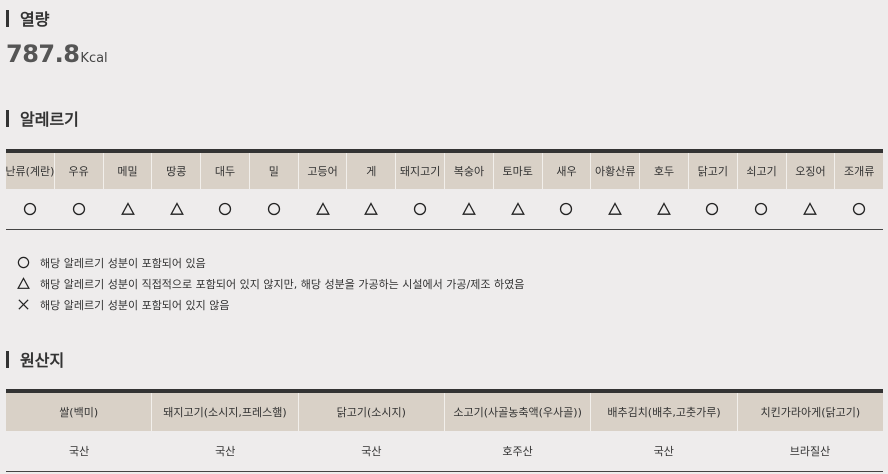 The height and width of the screenshot is (474, 888). What do you see at coordinates (810, 412) in the screenshot?
I see `origin-header-cell: 치킨가라아게(닭고기)` at bounding box center [810, 412].